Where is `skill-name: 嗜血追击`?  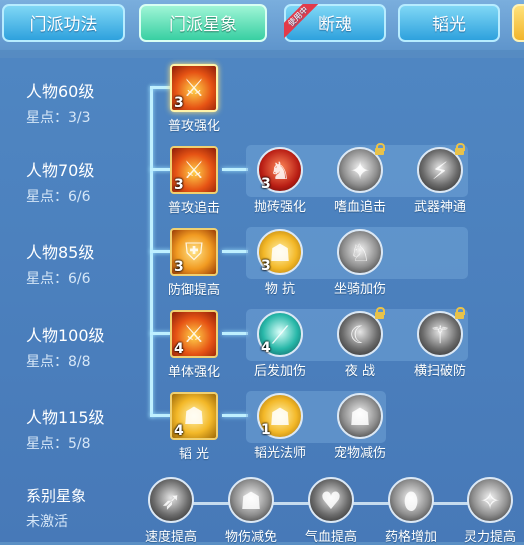 skill-name: 嗜血追击 is located at coordinates (359, 207).